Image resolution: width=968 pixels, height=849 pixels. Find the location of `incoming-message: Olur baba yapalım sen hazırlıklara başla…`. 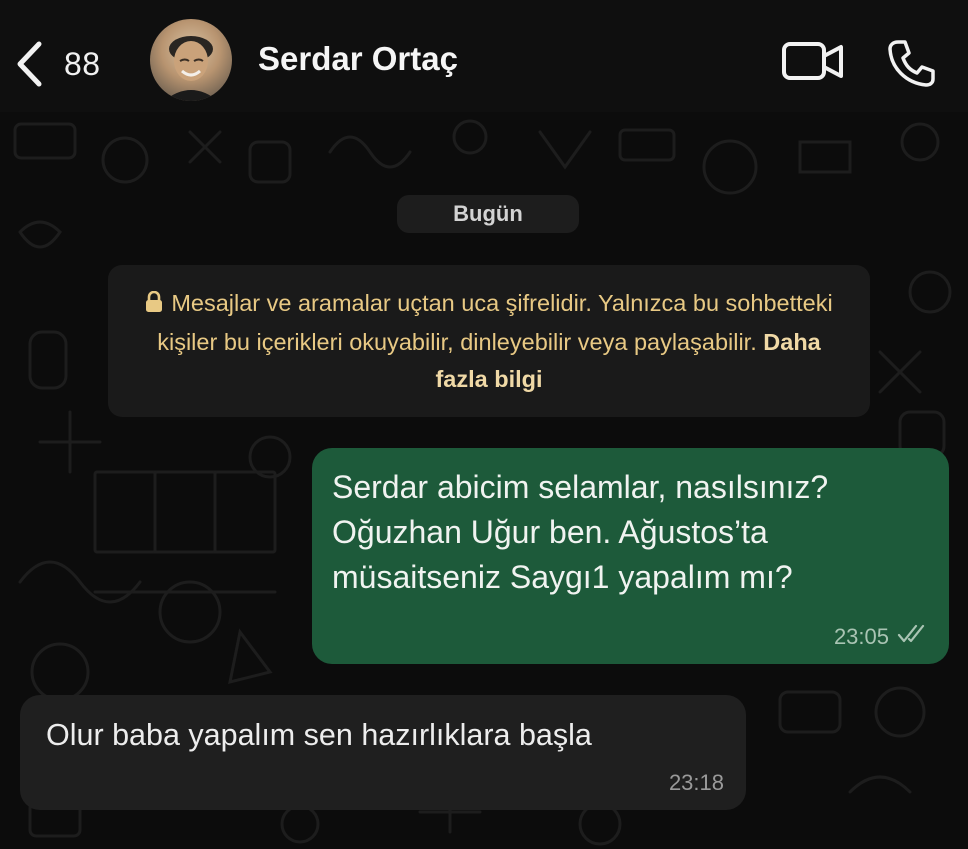

incoming-message: Olur baba yapalım sen hazırlıklara başla… is located at coordinates (383, 752).